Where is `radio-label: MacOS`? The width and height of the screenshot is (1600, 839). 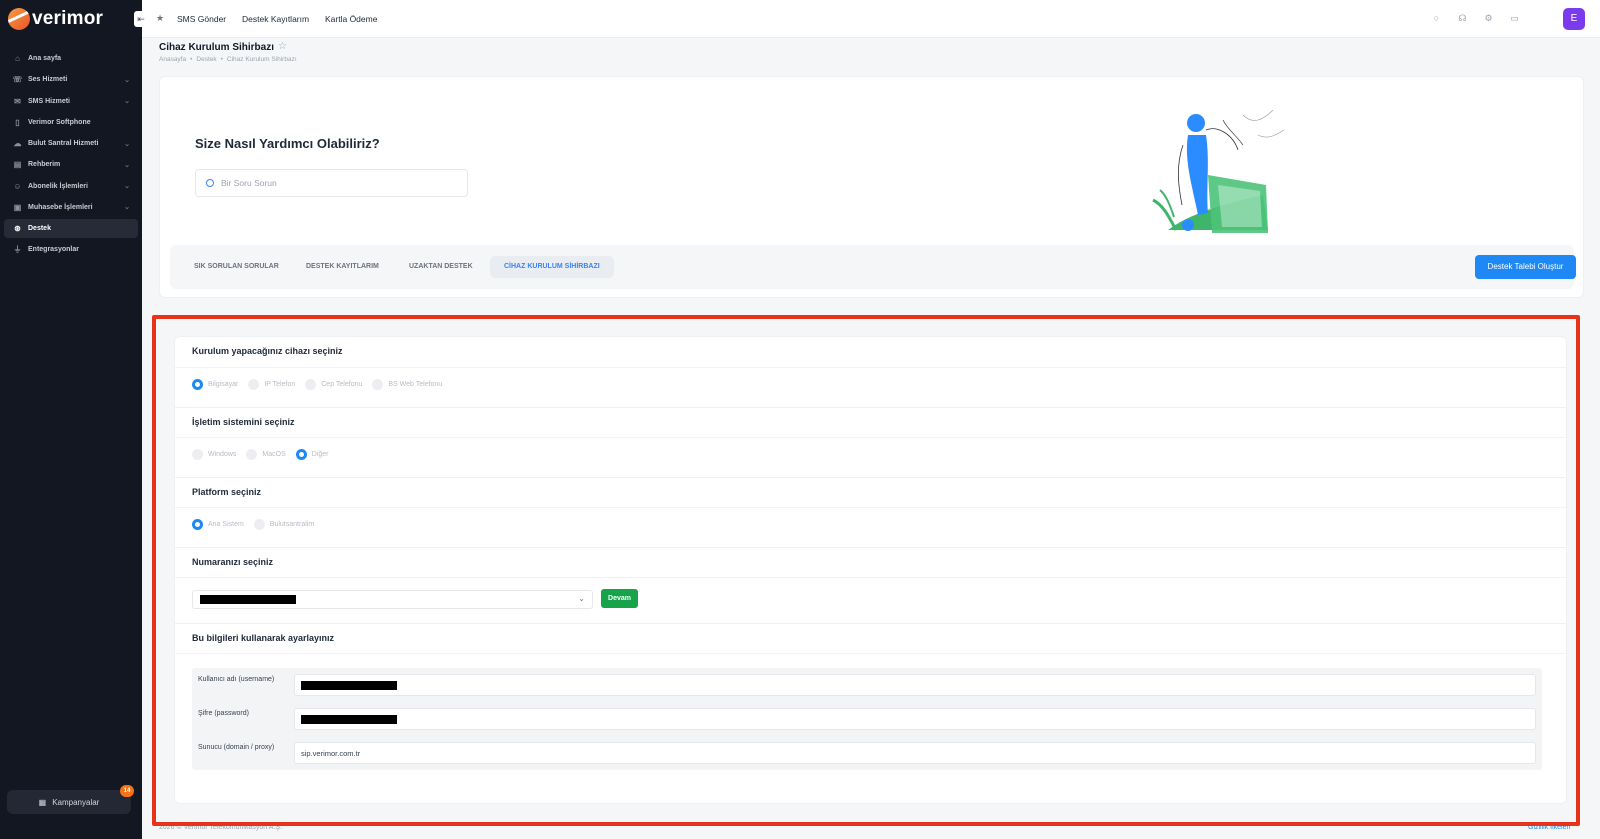
radio-label: MacOS is located at coordinates (274, 454).